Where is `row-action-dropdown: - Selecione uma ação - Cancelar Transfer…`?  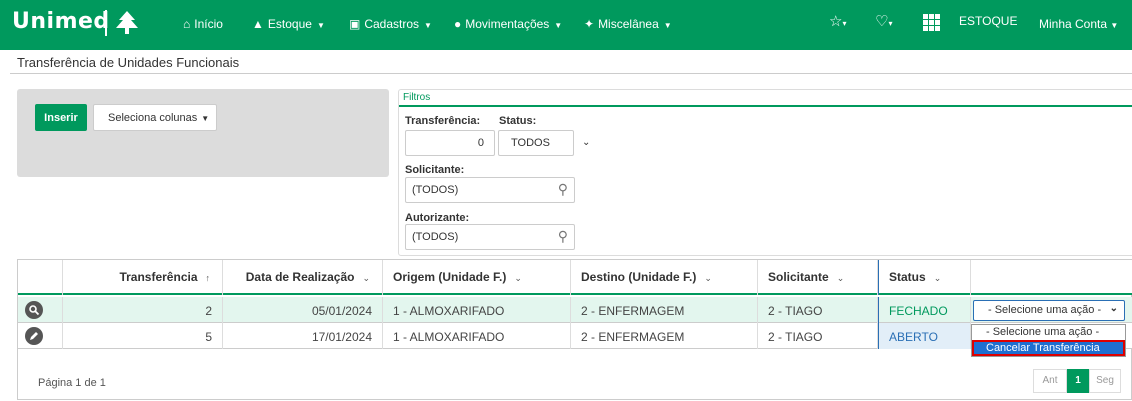 row-action-dropdown: - Selecione uma ação - Cancelar Transfer… is located at coordinates (1048, 340).